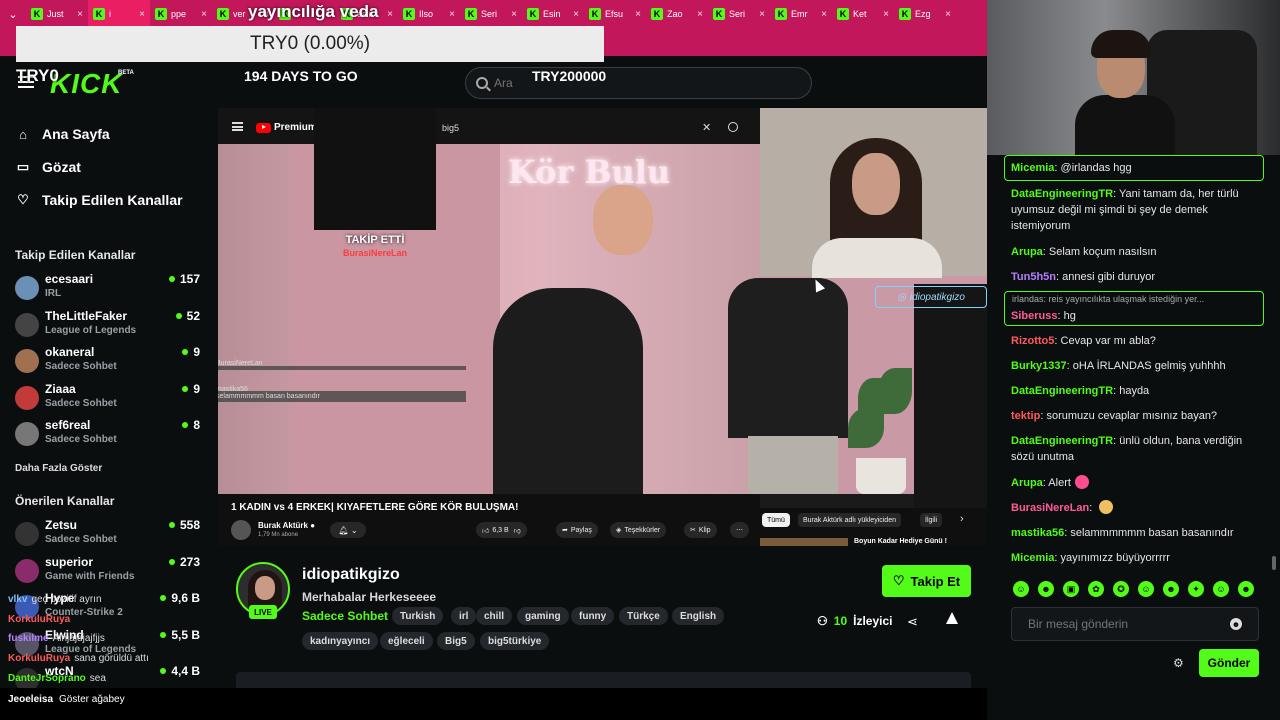 This screenshot has height=720, width=1280. Describe the element at coordinates (345, 616) in the screenshot. I see `stream-category: Sadece Sohbet` at that location.